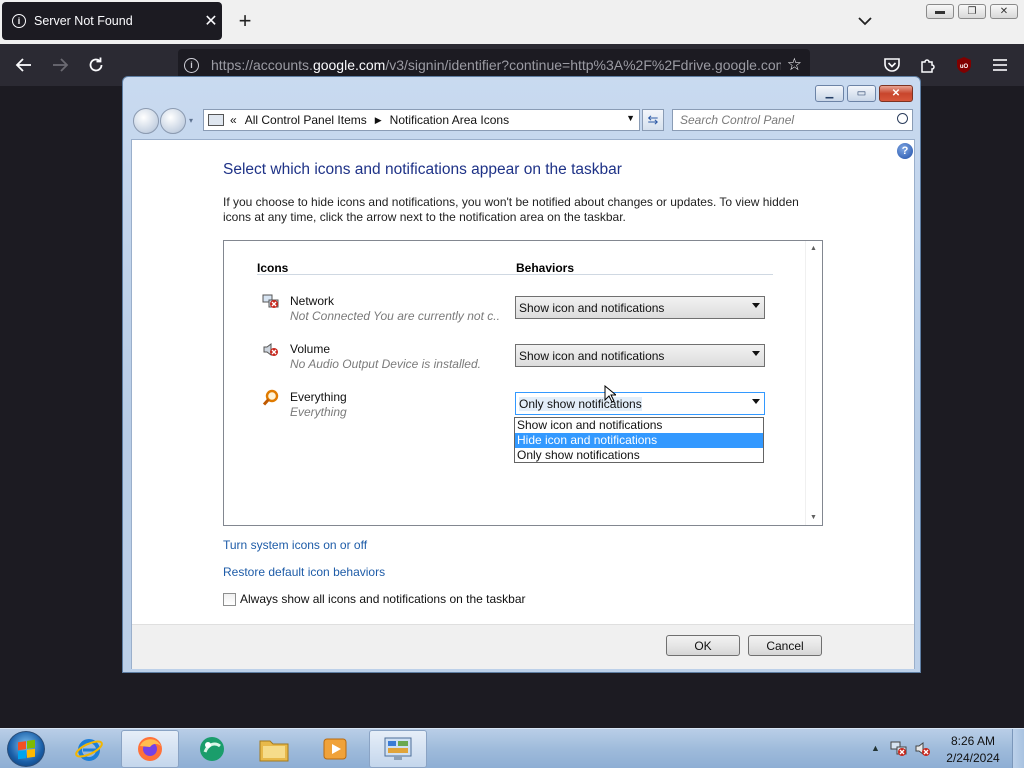 The height and width of the screenshot is (768, 1024). I want to click on restore-defaults-link: Restore default icon behaviors, so click(304, 572).